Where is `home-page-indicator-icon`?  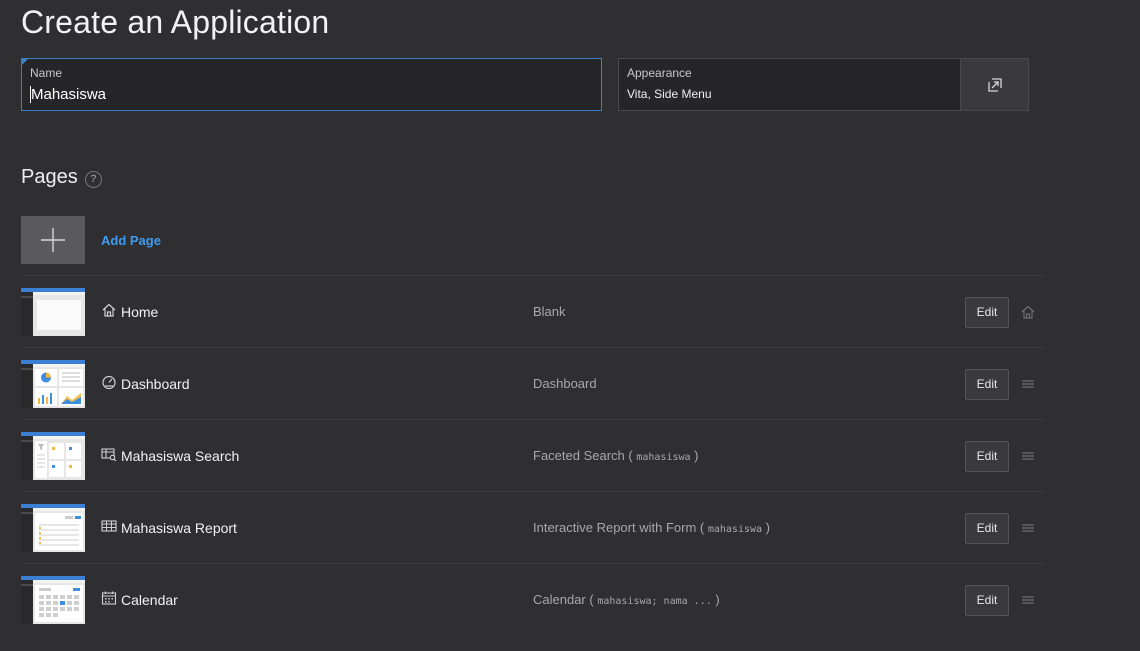 home-page-indicator-icon is located at coordinates (1028, 312).